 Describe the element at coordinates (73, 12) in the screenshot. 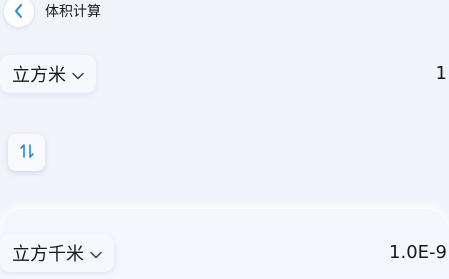

I see `page-title: 体积计算` at that location.